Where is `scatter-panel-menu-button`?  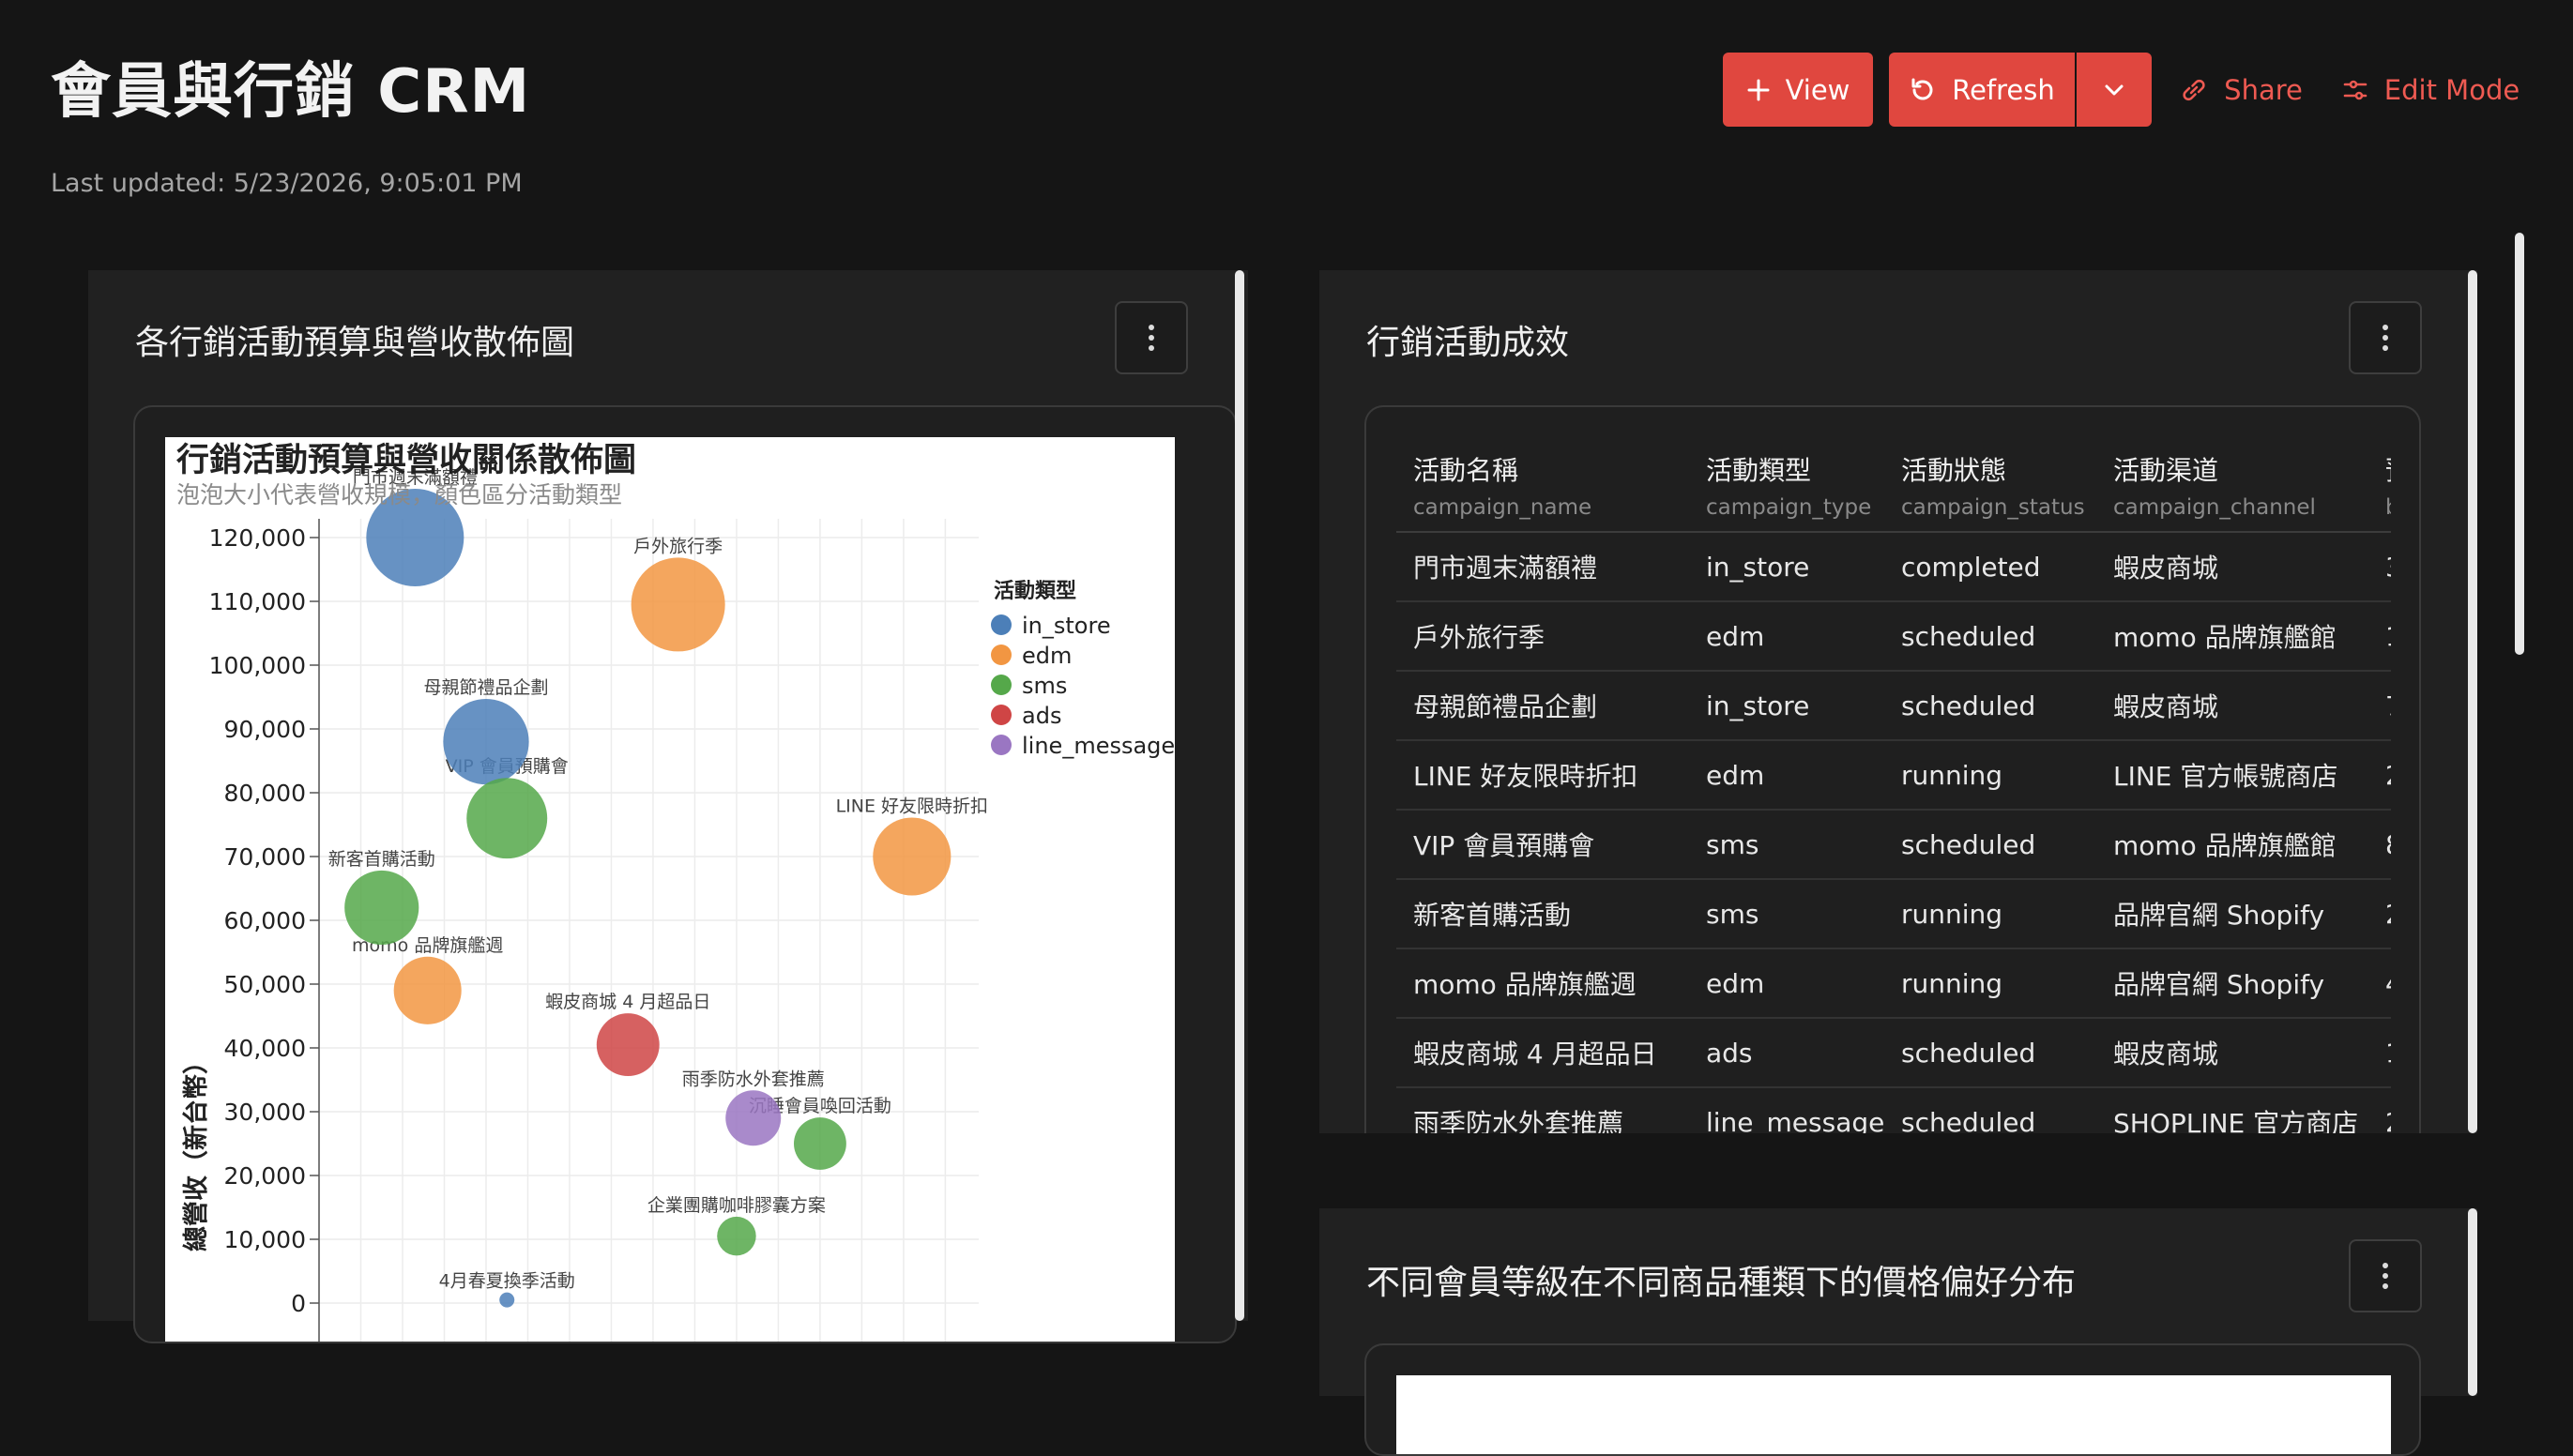 scatter-panel-menu-button is located at coordinates (1152, 337).